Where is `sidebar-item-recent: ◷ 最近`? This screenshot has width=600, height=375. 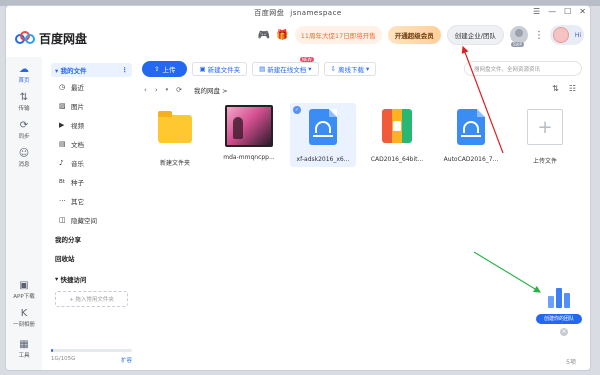 sidebar-item-recent: ◷ 最近 is located at coordinates (91, 86).